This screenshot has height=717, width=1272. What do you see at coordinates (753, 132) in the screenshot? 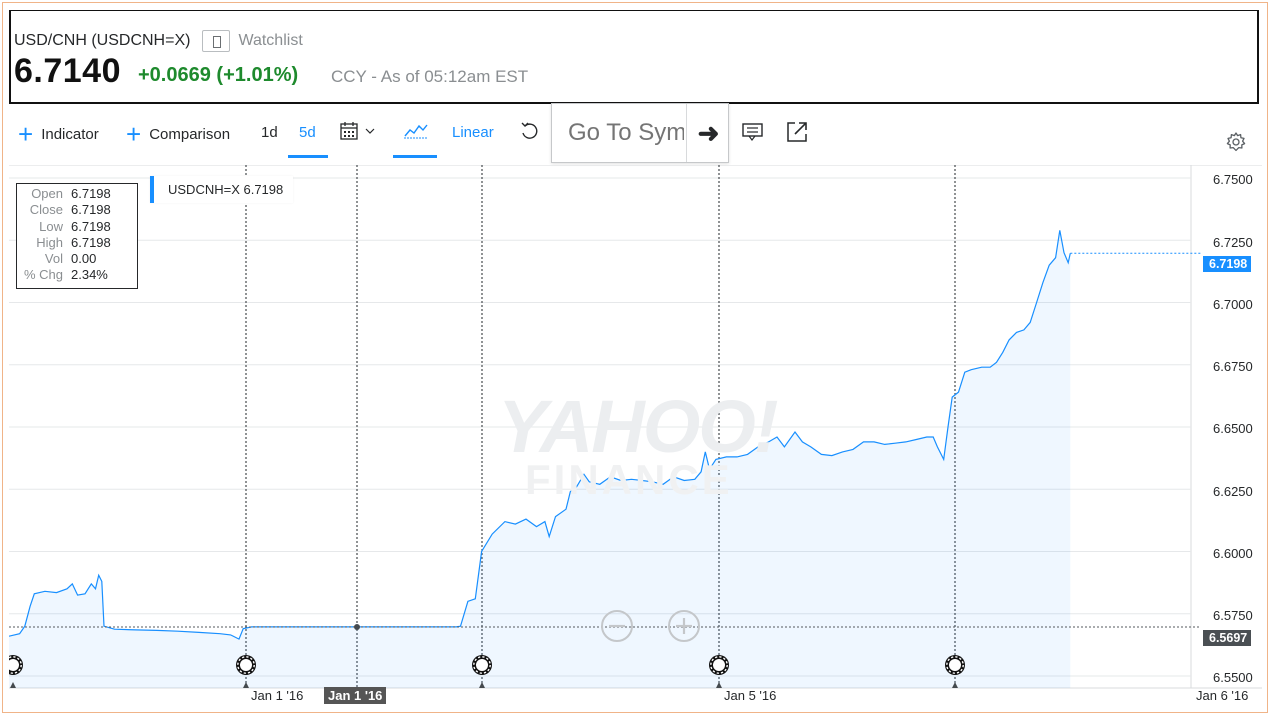
I see `annotate-icon` at bounding box center [753, 132].